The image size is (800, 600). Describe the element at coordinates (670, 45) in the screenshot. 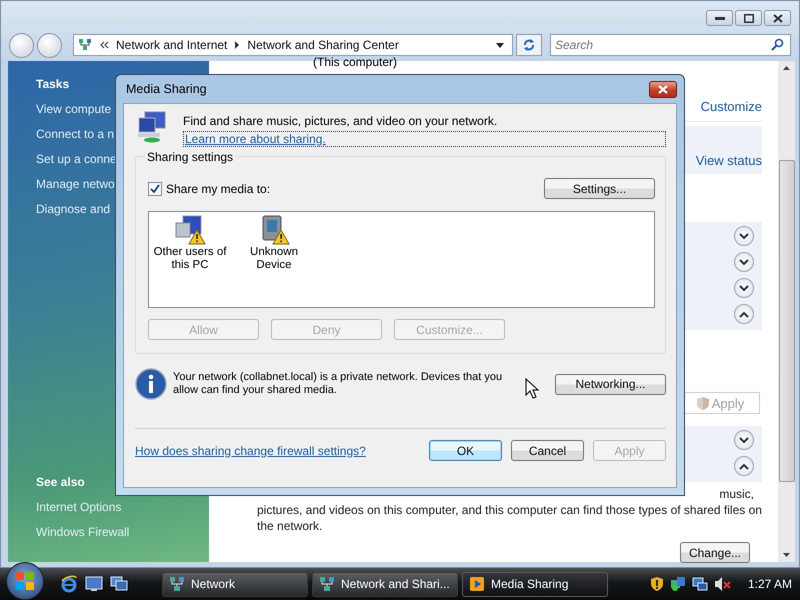

I see `search-field: Search` at that location.